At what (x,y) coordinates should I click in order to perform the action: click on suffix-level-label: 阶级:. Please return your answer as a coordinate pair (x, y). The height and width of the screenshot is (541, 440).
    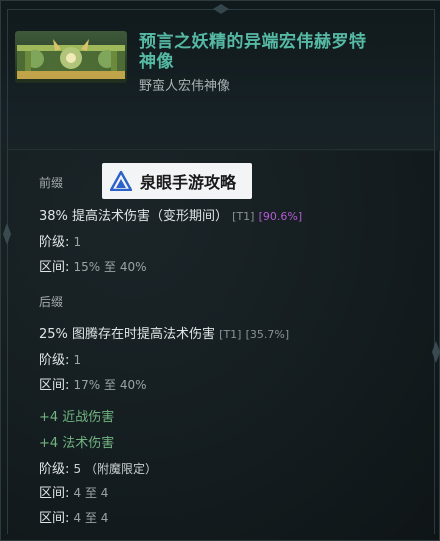
    Looking at the image, I should click on (54, 360).